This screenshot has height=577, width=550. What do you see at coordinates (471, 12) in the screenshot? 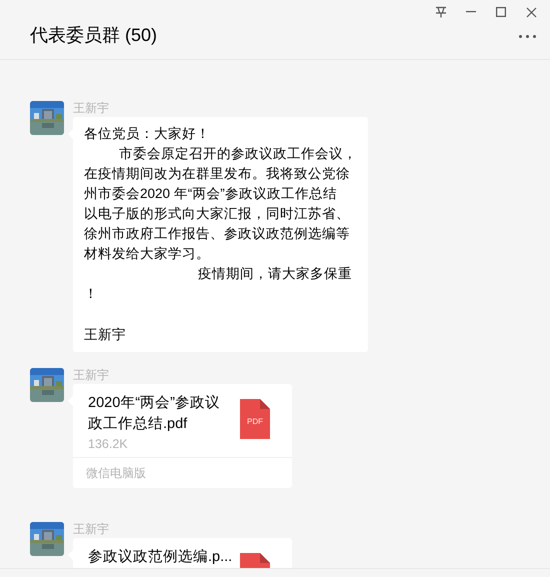
I see `minimize-icon` at bounding box center [471, 12].